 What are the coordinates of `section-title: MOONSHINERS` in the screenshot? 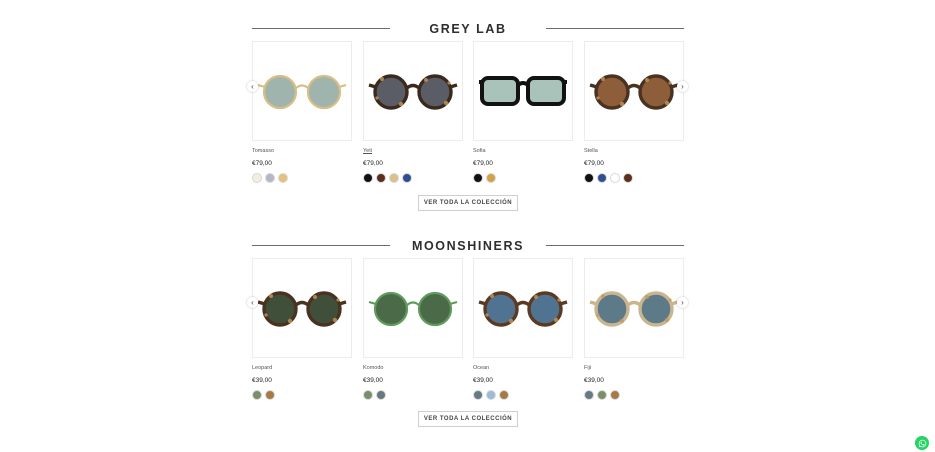 It's located at (468, 246).